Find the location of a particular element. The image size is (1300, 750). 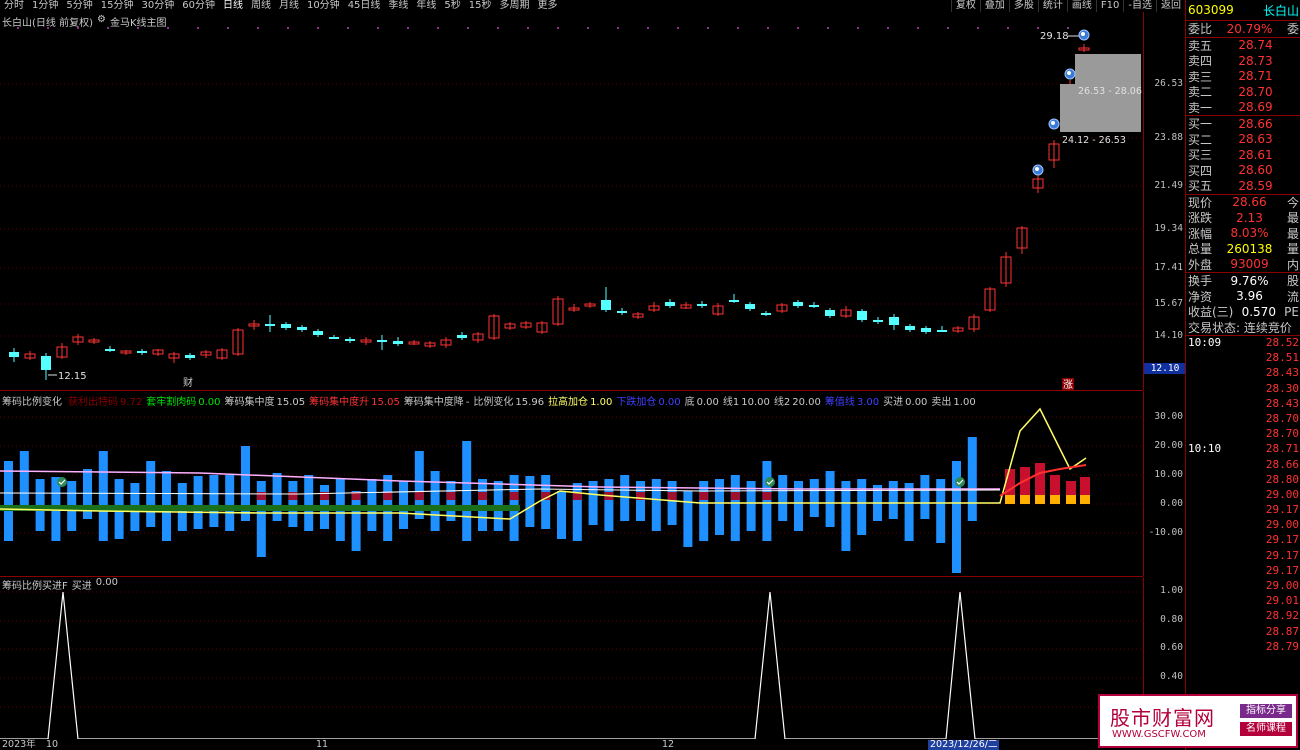

order-row: 买四 28.60 is located at coordinates (1243, 171).